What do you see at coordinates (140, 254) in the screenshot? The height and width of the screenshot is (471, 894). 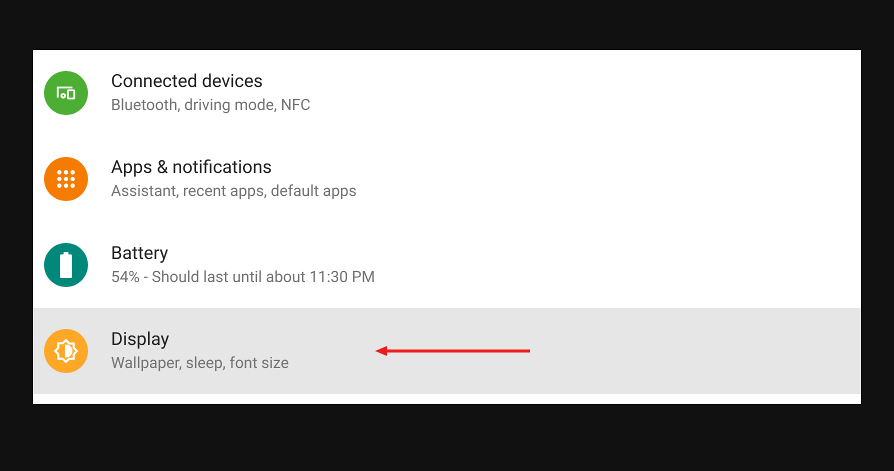 I see `item-title: Battery` at bounding box center [140, 254].